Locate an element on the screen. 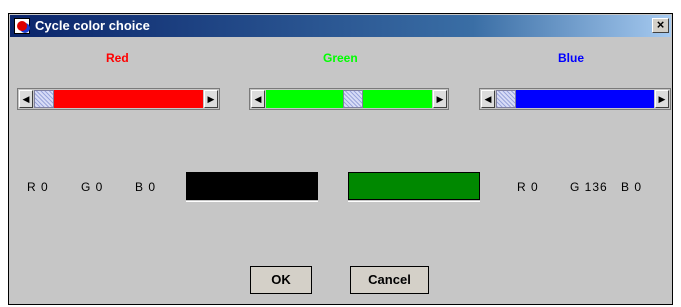  new-red-value: R 0 is located at coordinates (528, 187).